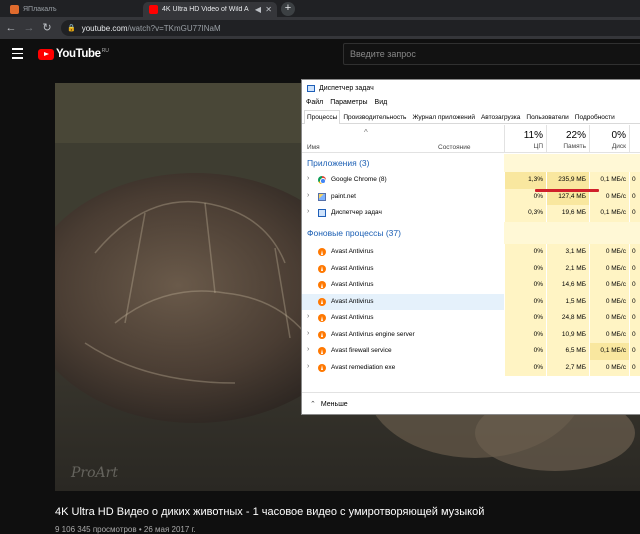  What do you see at coordinates (314, 103) in the screenshot?
I see `menu-file: Файл` at bounding box center [314, 103].